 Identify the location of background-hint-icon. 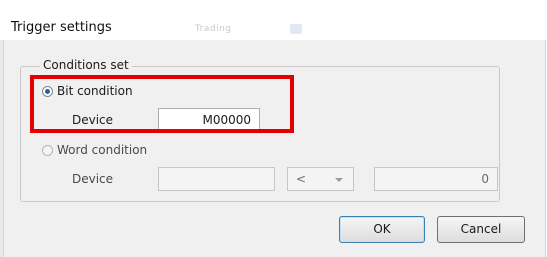
(296, 29).